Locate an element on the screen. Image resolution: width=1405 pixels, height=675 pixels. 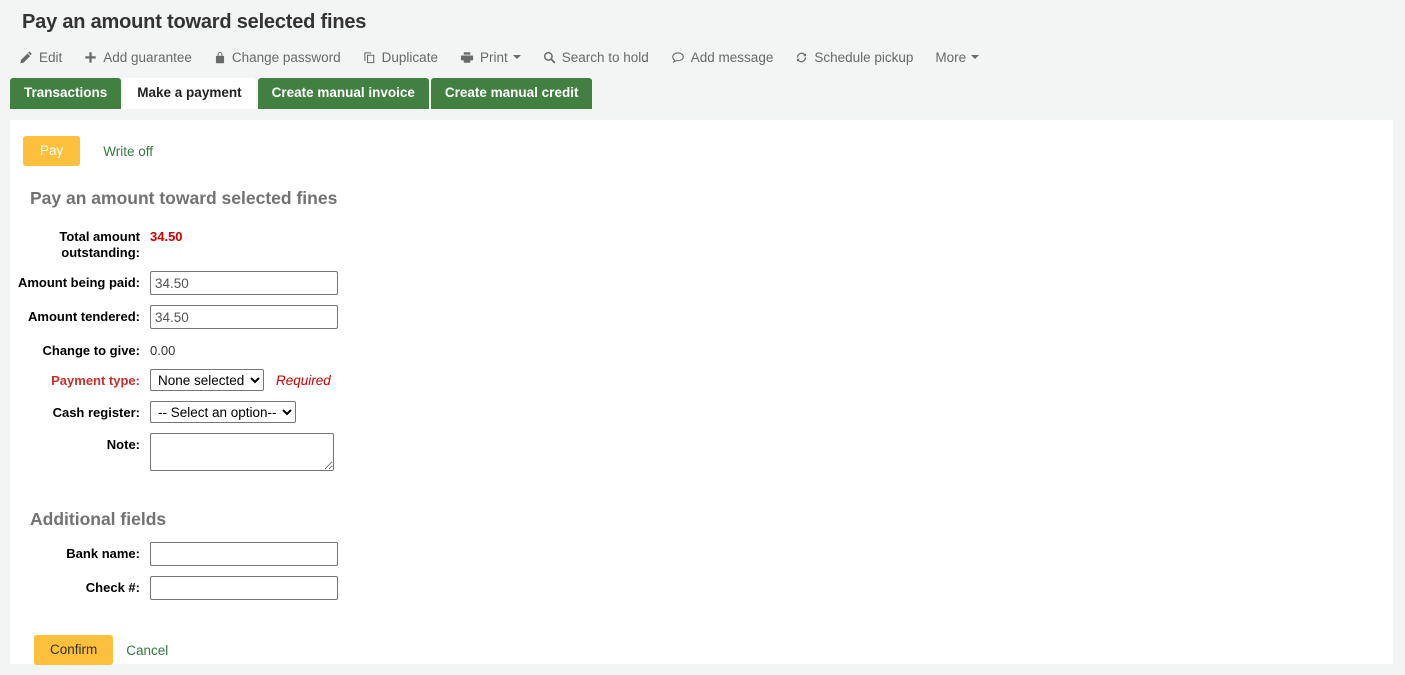
pencil-icon is located at coordinates (26, 57).